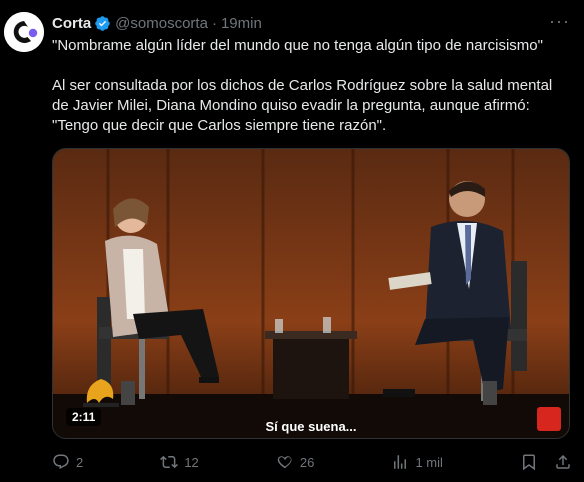  I want to click on bookmark-icon, so click(529, 462).